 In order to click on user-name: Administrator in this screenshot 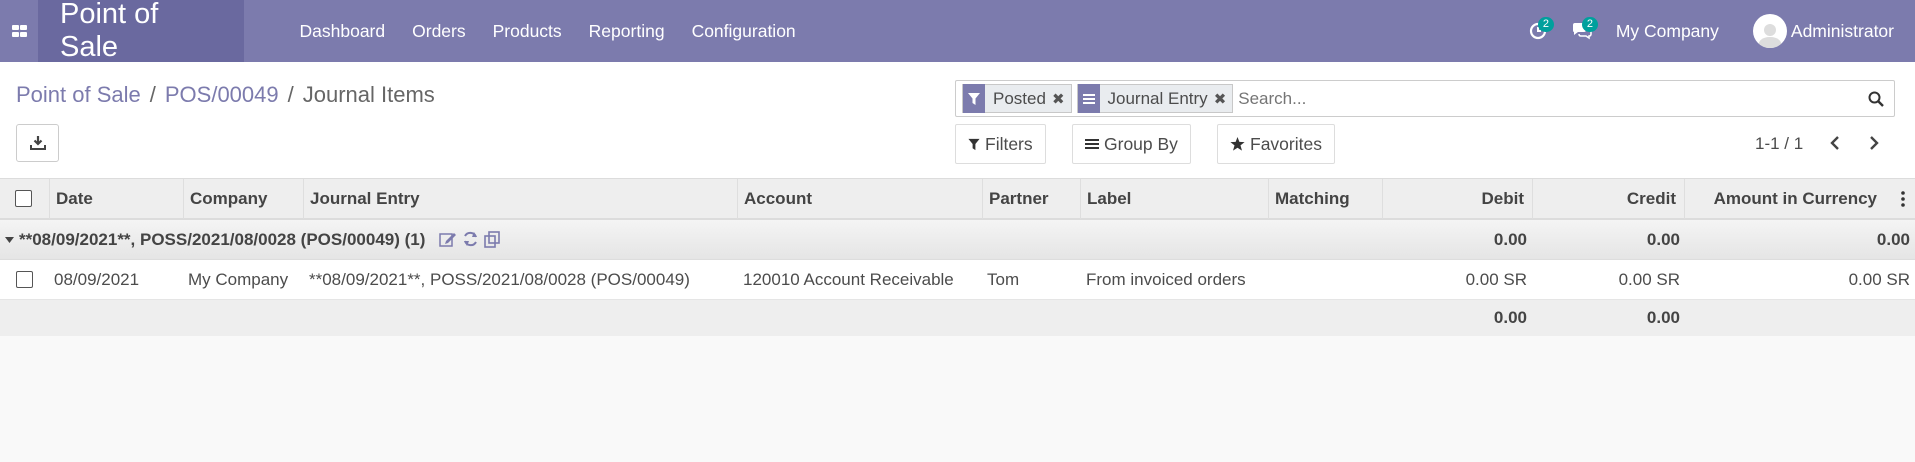, I will do `click(1842, 30)`.